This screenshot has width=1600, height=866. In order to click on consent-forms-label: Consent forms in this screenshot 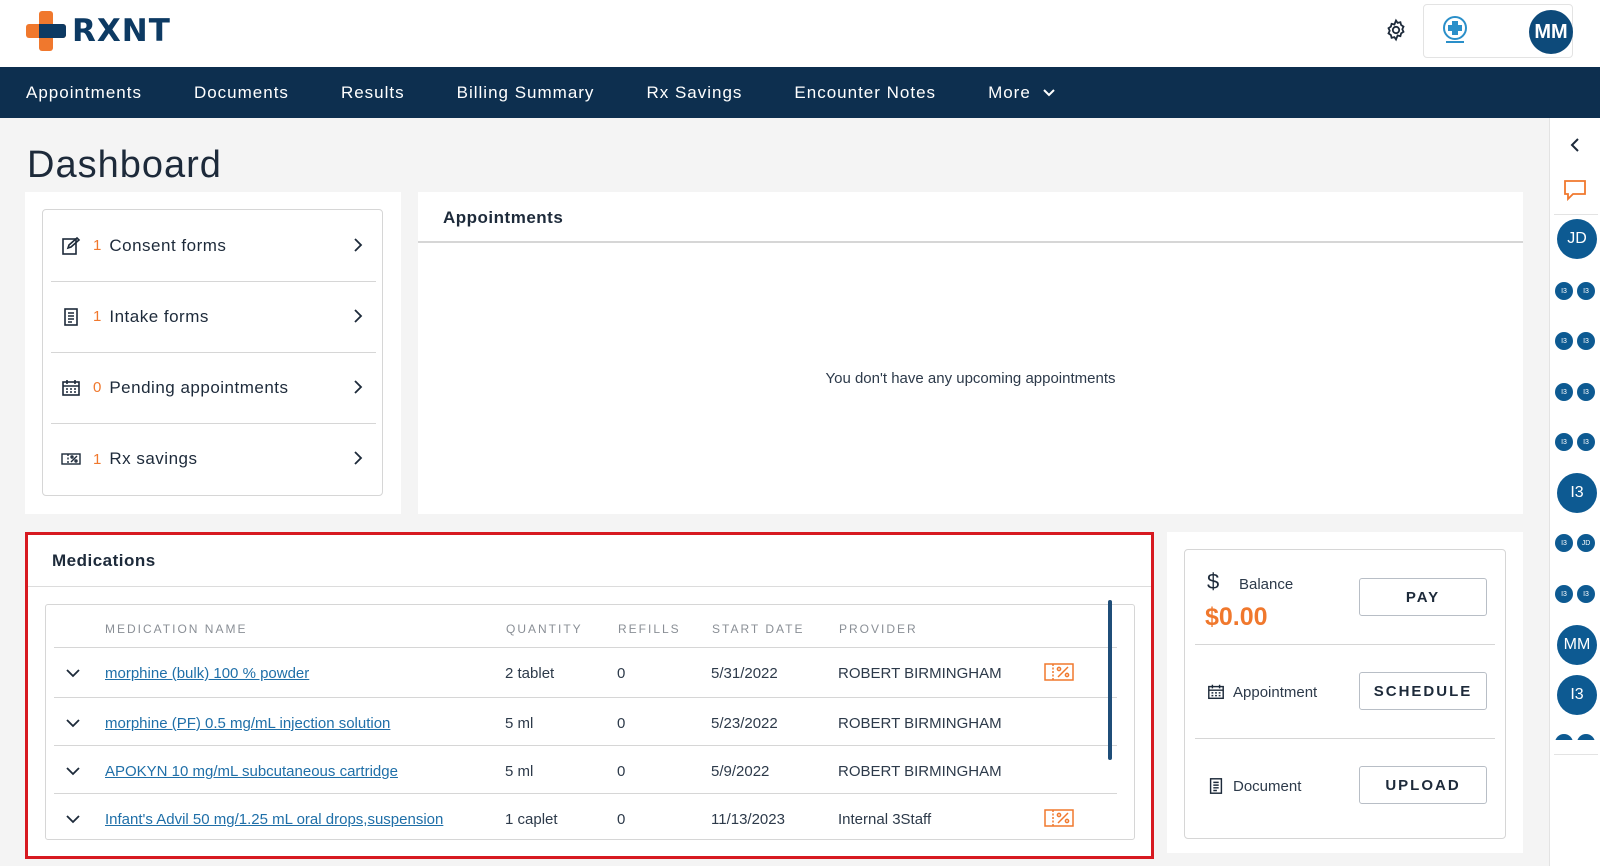, I will do `click(168, 245)`.